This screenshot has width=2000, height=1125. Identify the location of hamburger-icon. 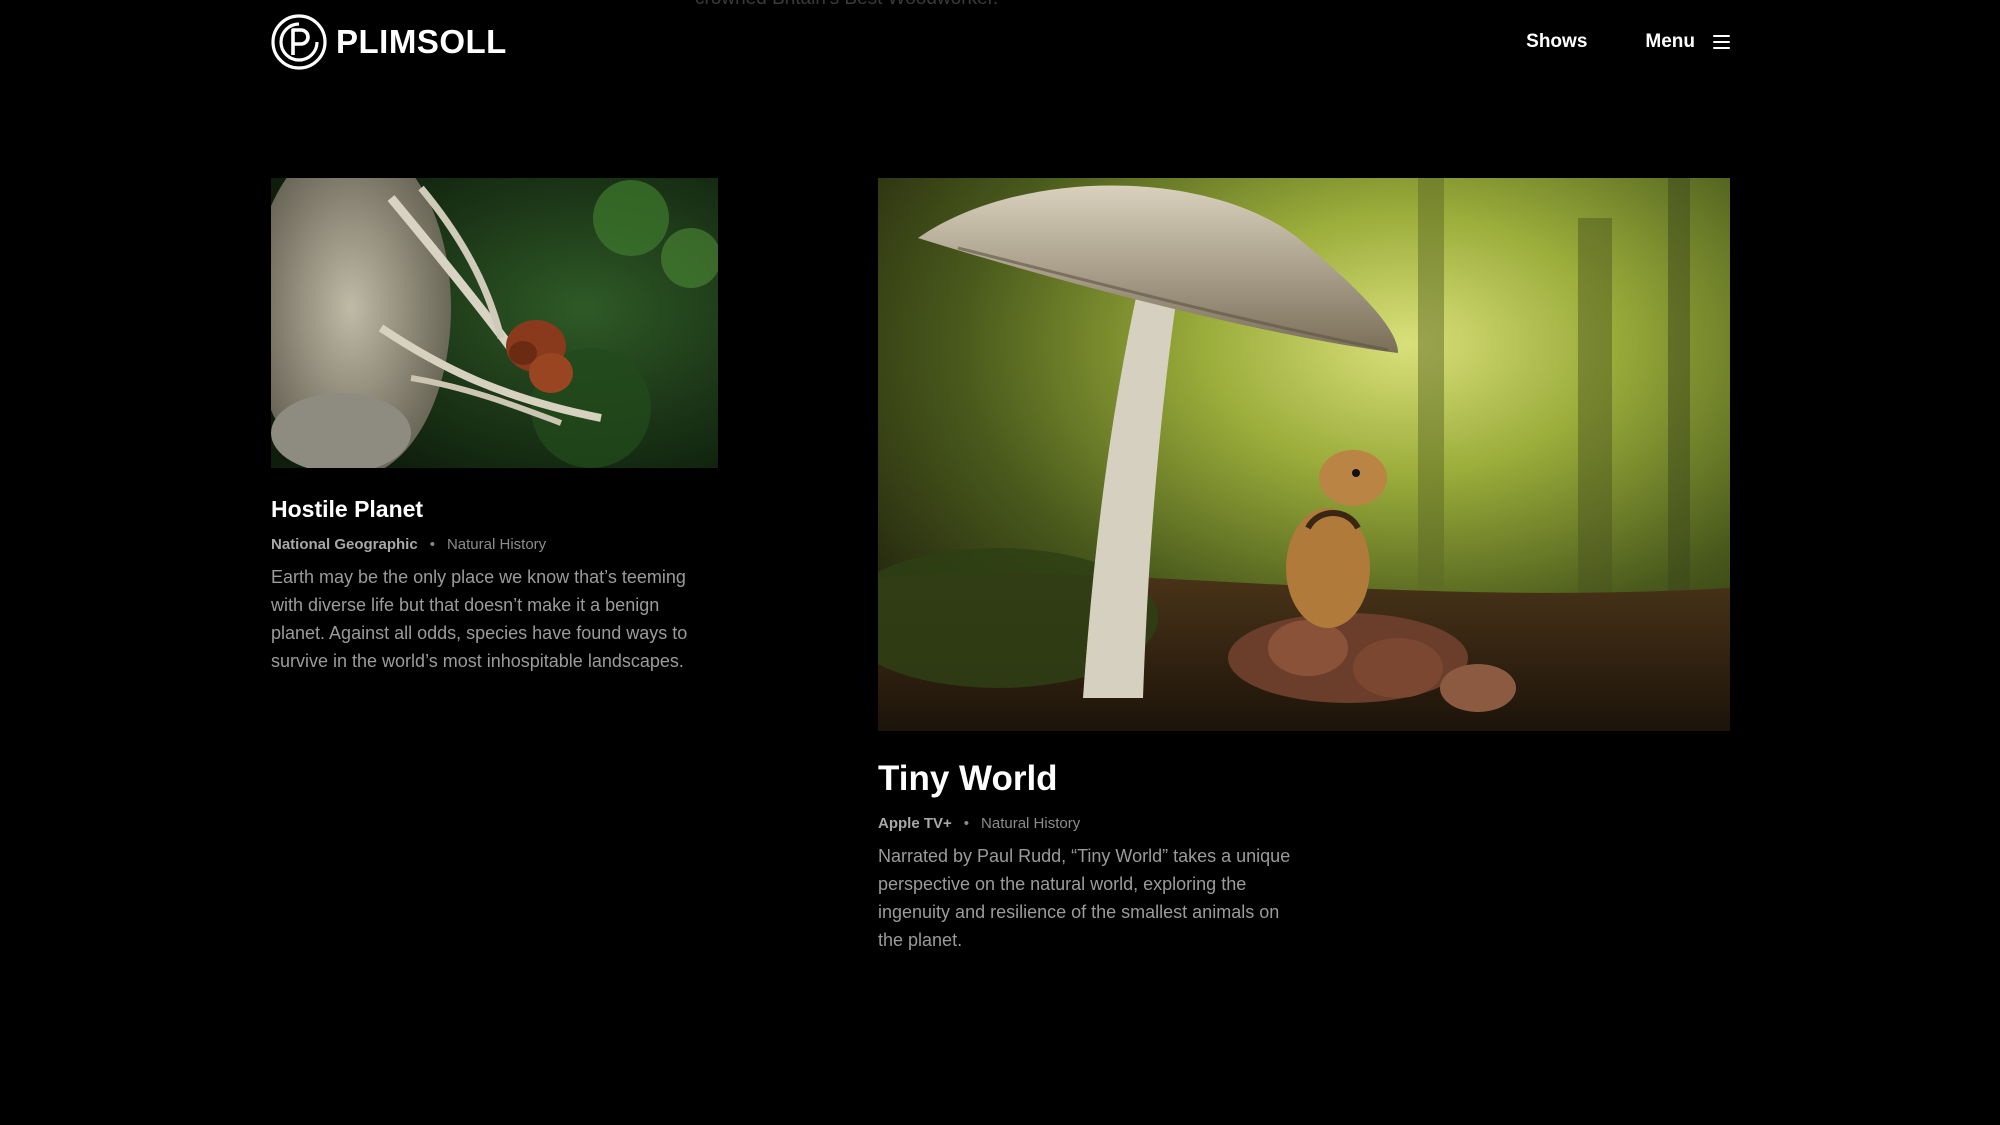
(1721, 42).